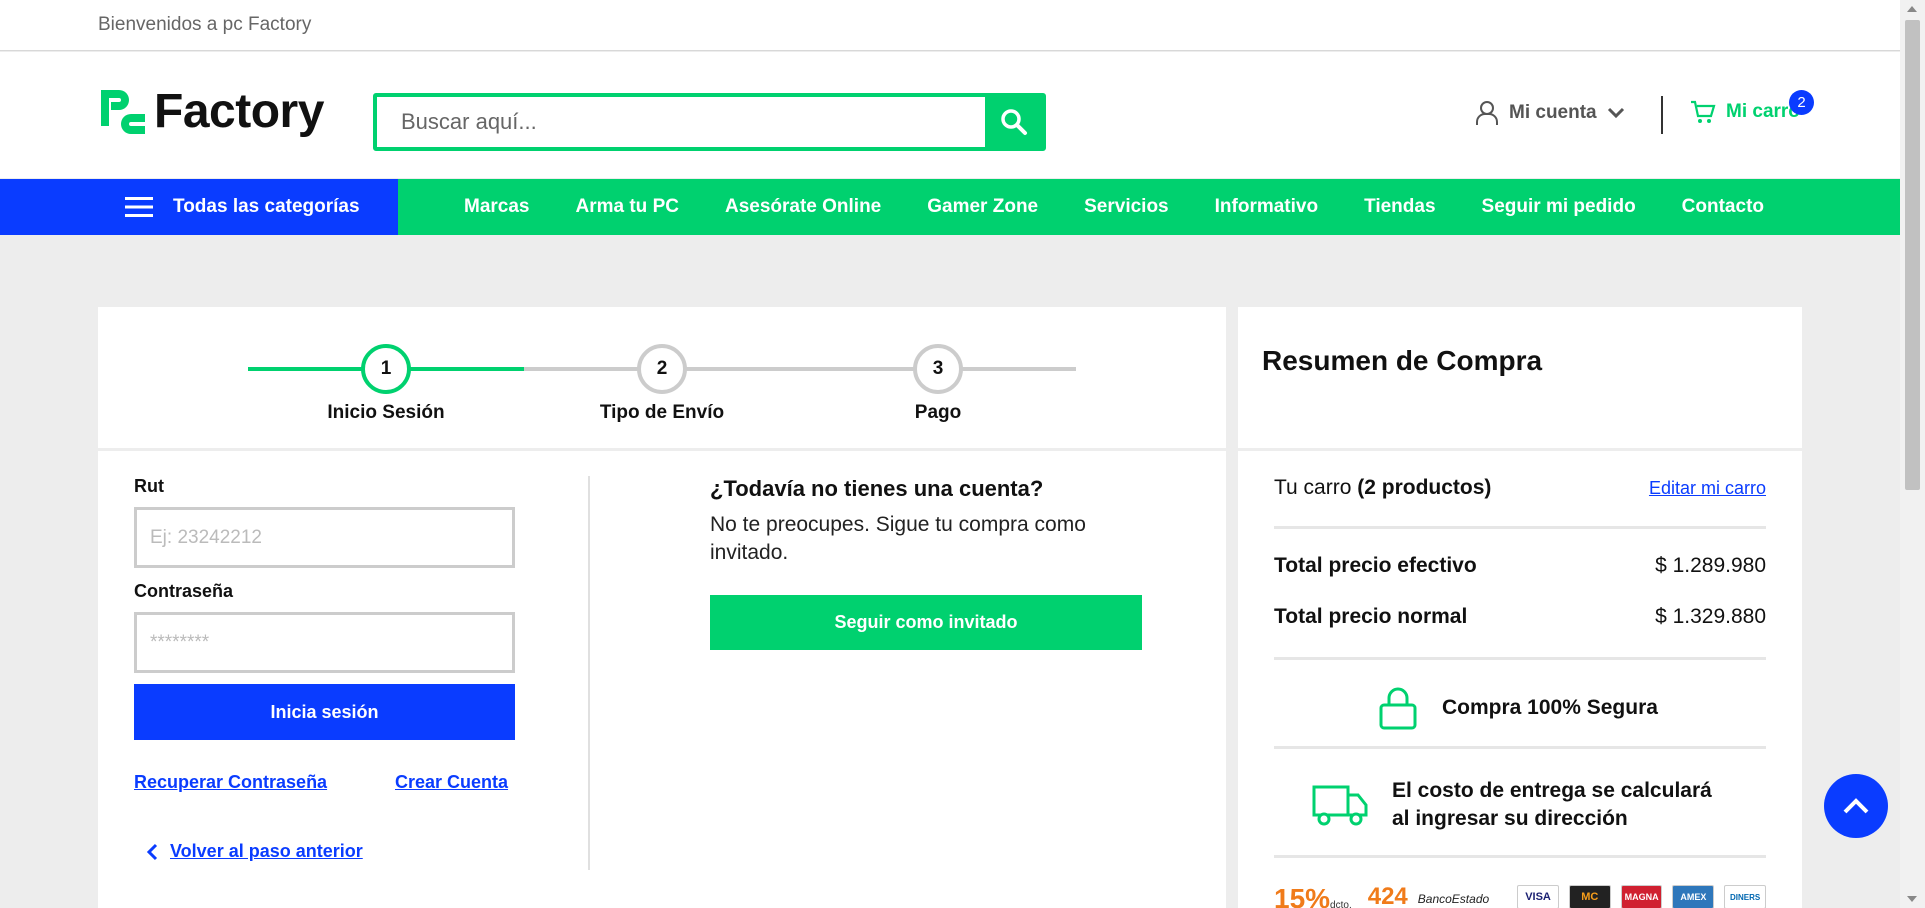 The width and height of the screenshot is (1925, 908). Describe the element at coordinates (205, 24) in the screenshot. I see `welcome-text: Bienvenidos a pc Factory` at that location.